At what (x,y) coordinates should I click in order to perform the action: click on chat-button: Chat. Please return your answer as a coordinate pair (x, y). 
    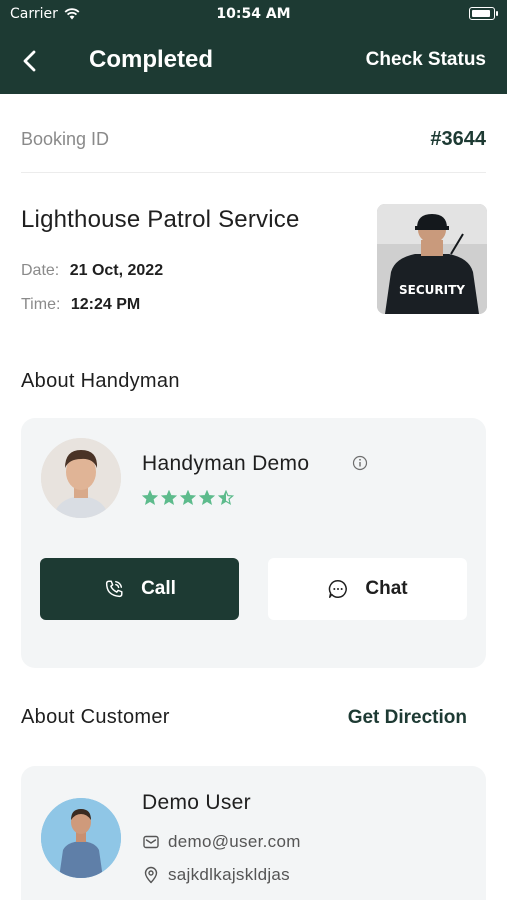
    Looking at the image, I should click on (367, 589).